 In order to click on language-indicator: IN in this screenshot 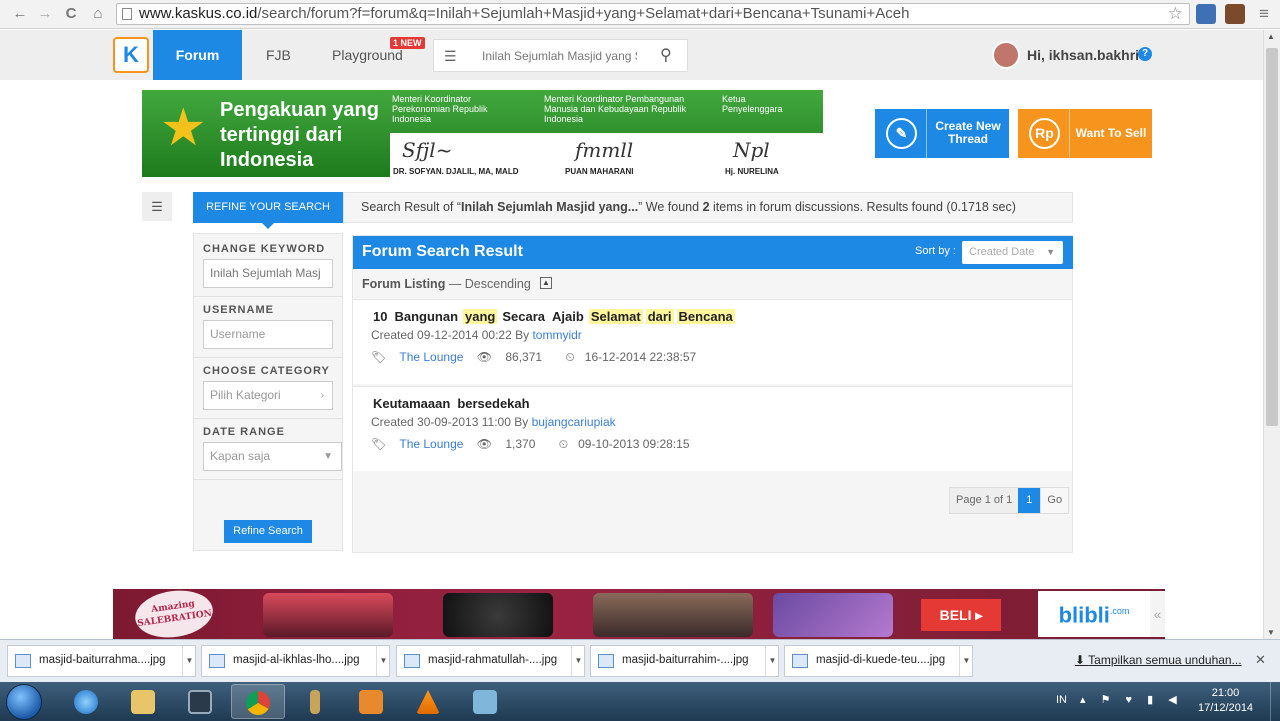, I will do `click(1061, 700)`.